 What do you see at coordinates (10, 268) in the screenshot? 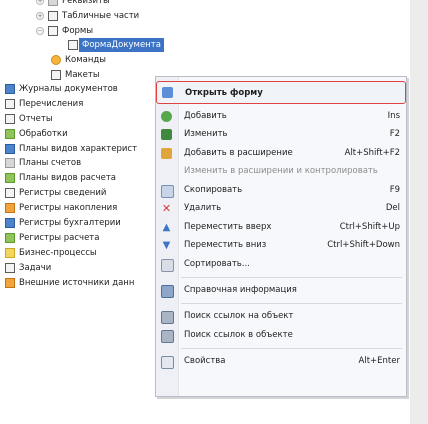
I see `tasks-icon` at bounding box center [10, 268].